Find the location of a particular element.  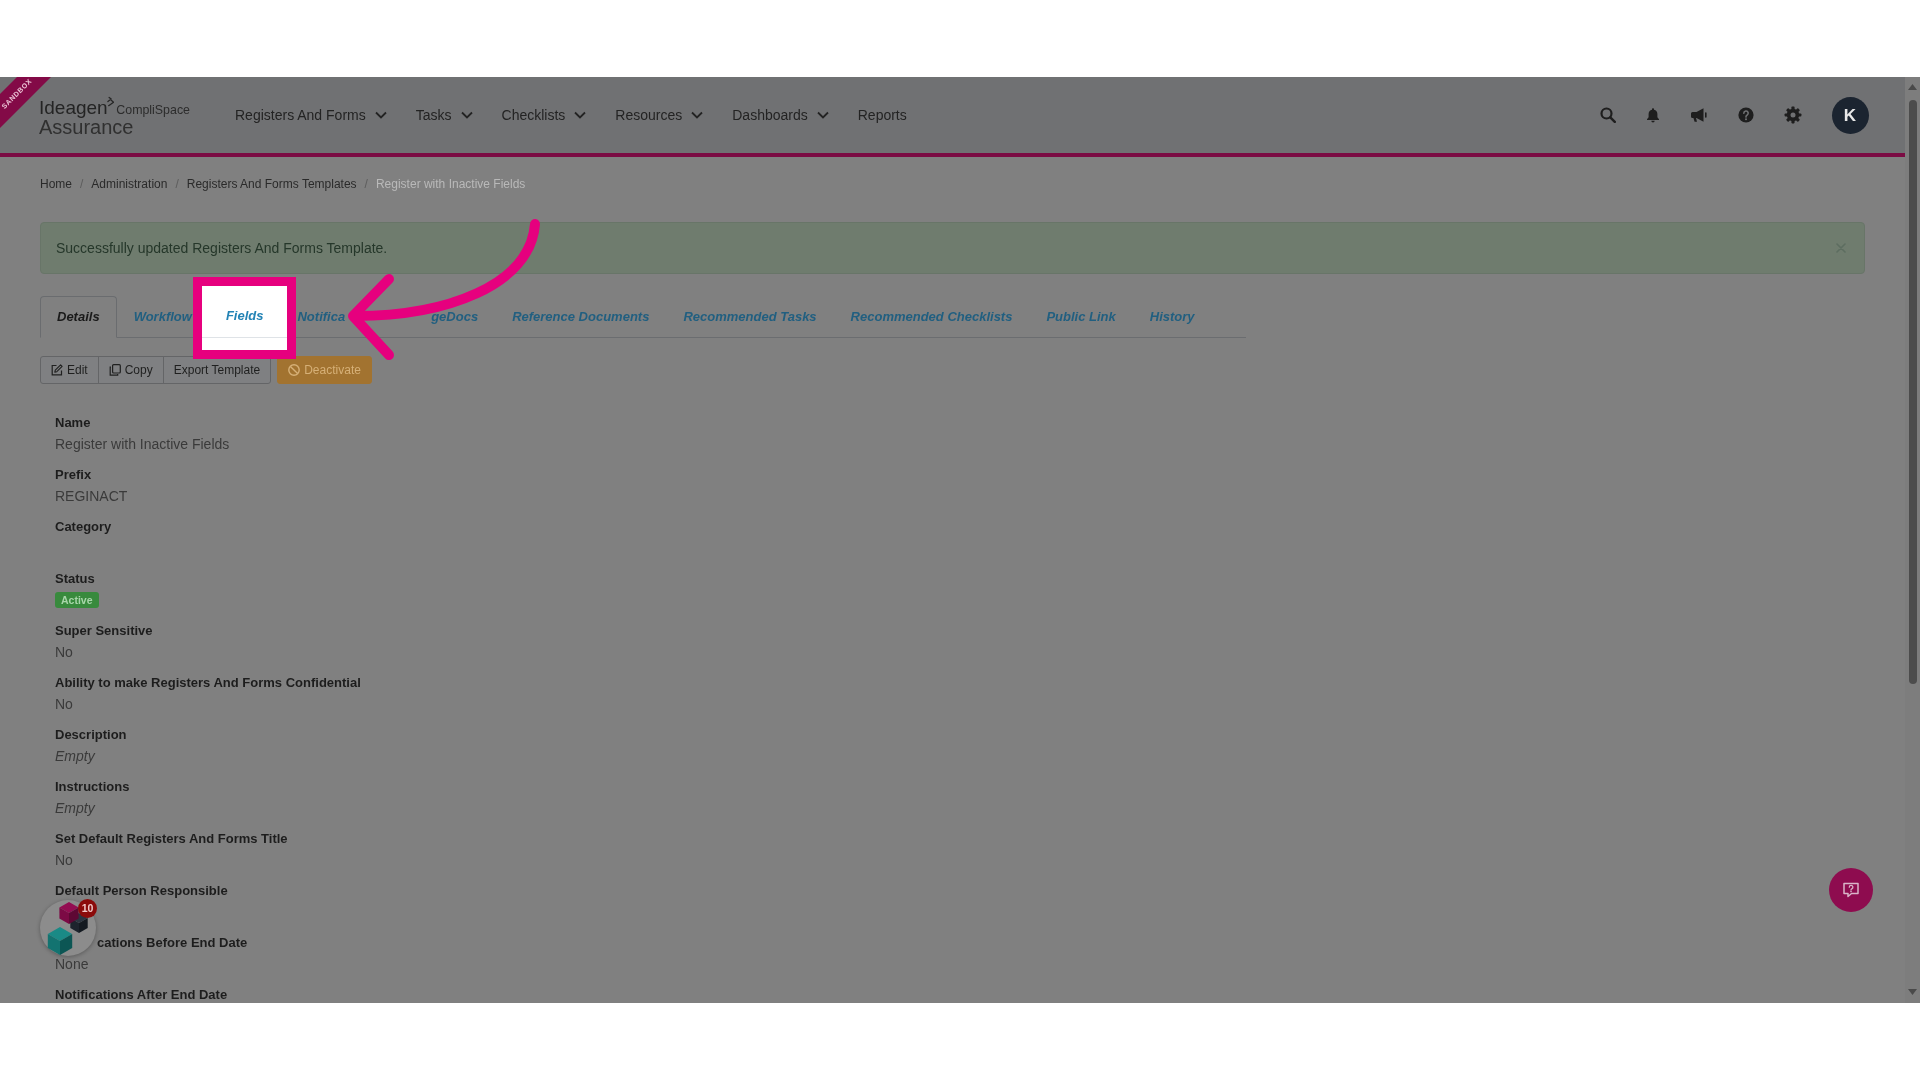

alert-message: Successfully updated Registers And Forms Template. is located at coordinates (222, 248).